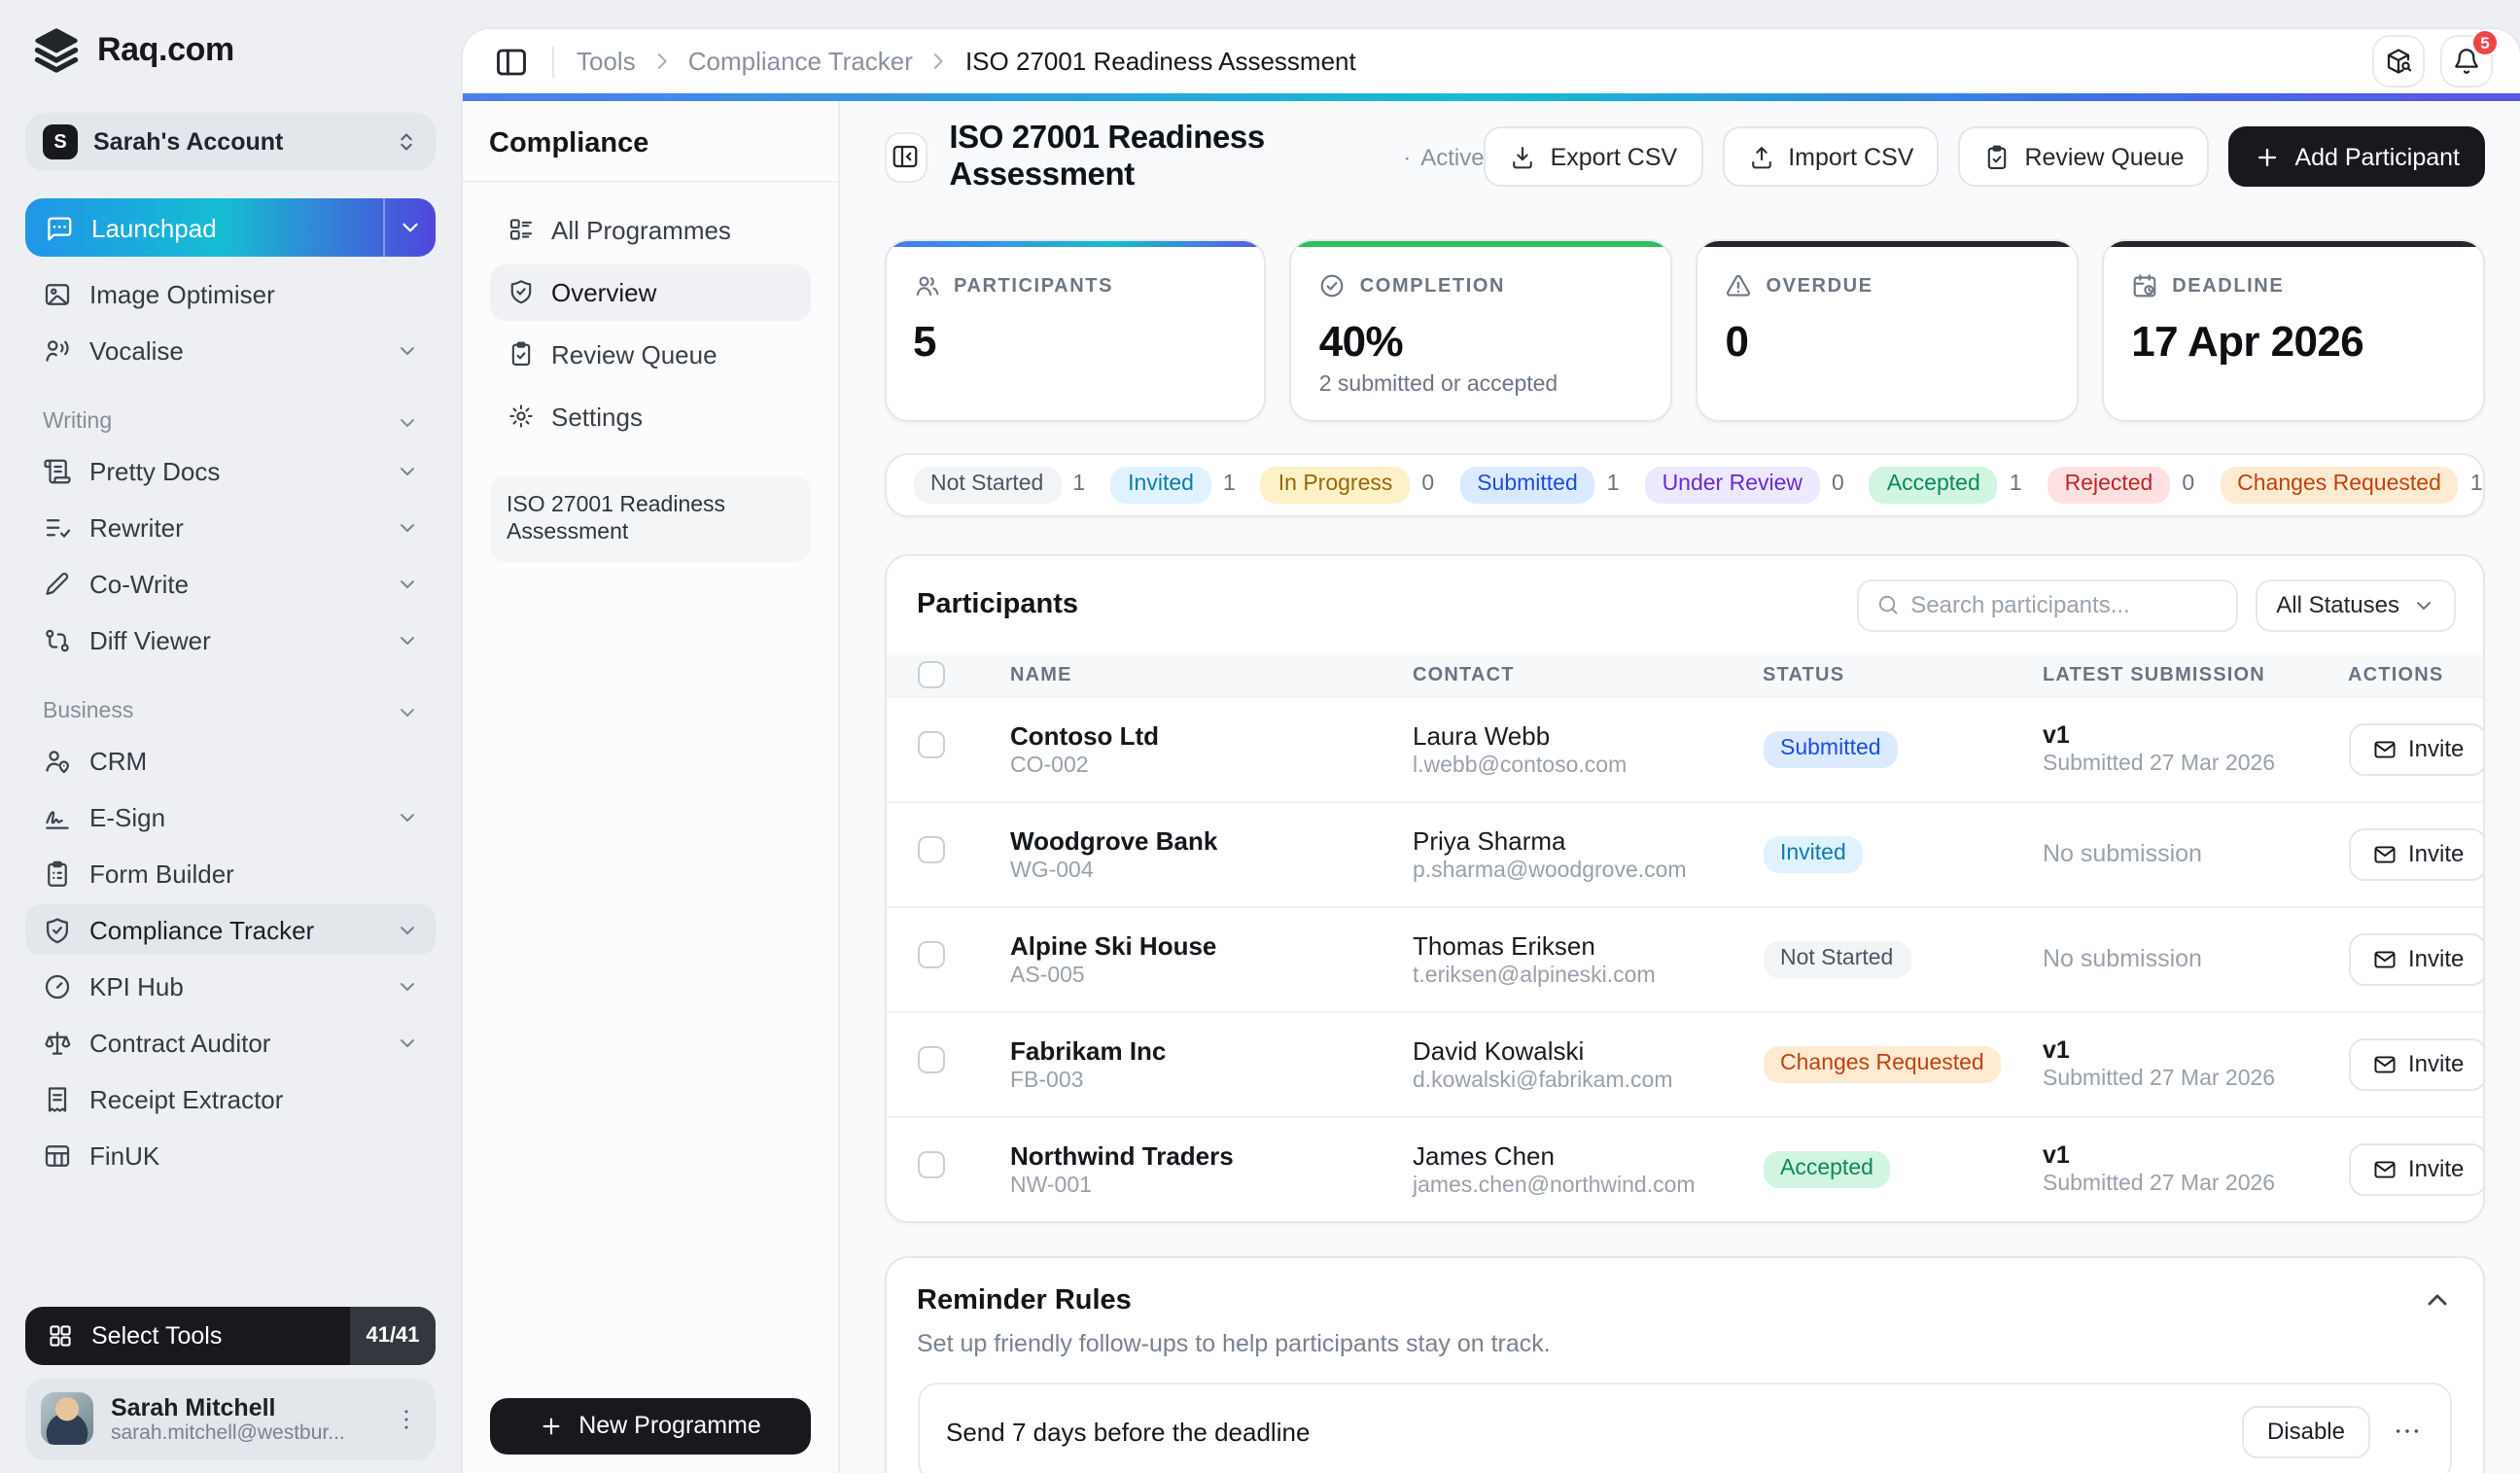 This screenshot has height=1473, width=2520. I want to click on sidebar-item-e-sign: E-Sign, so click(230, 816).